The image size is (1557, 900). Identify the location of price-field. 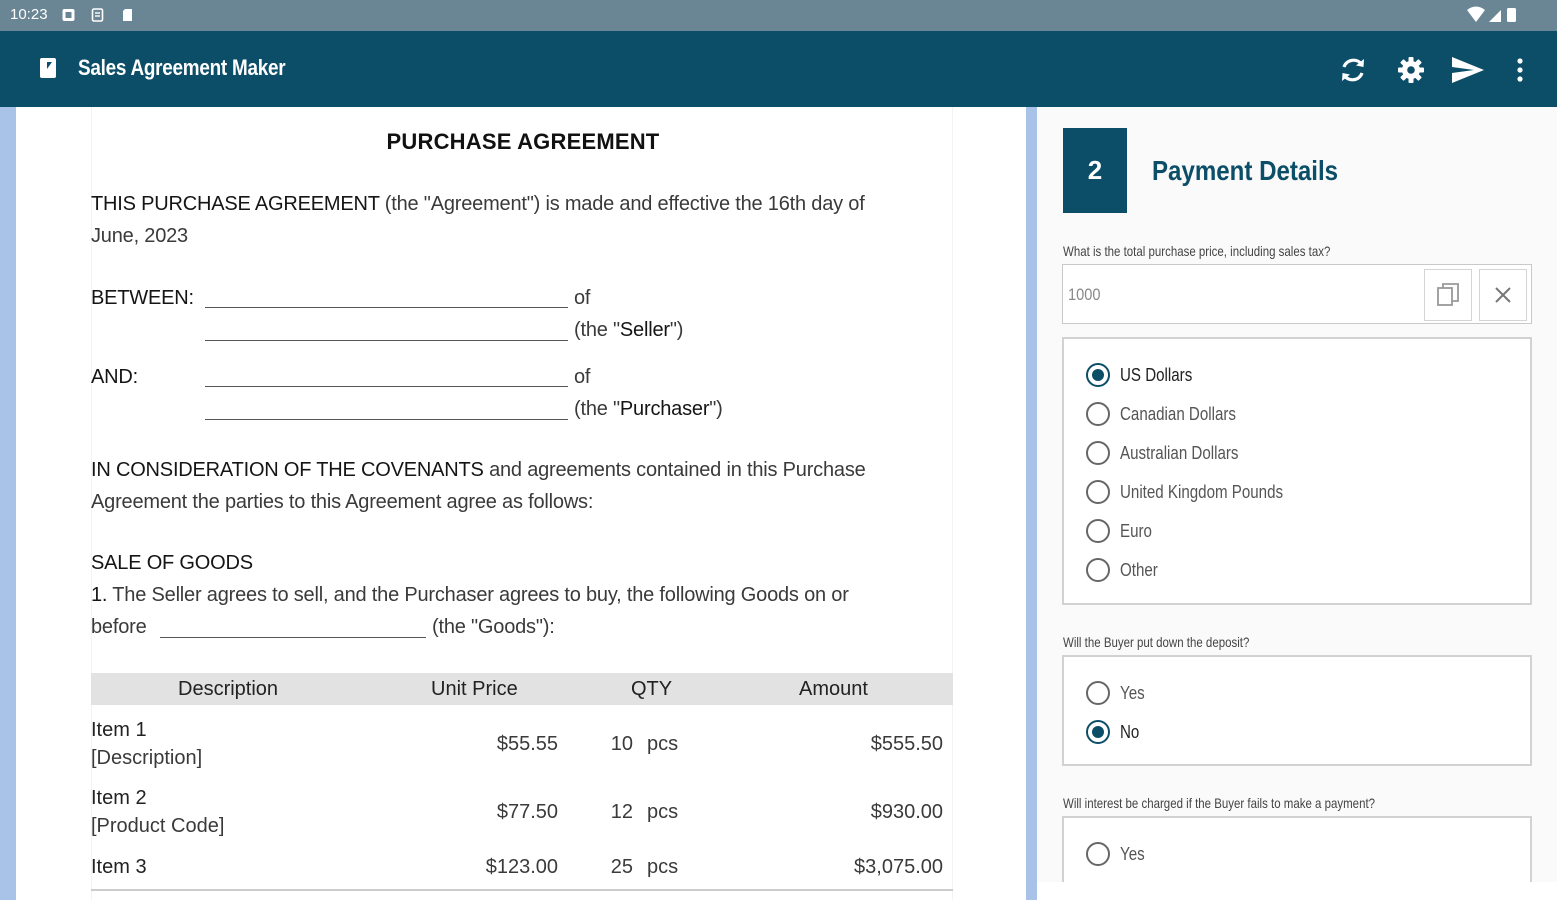
(1297, 294).